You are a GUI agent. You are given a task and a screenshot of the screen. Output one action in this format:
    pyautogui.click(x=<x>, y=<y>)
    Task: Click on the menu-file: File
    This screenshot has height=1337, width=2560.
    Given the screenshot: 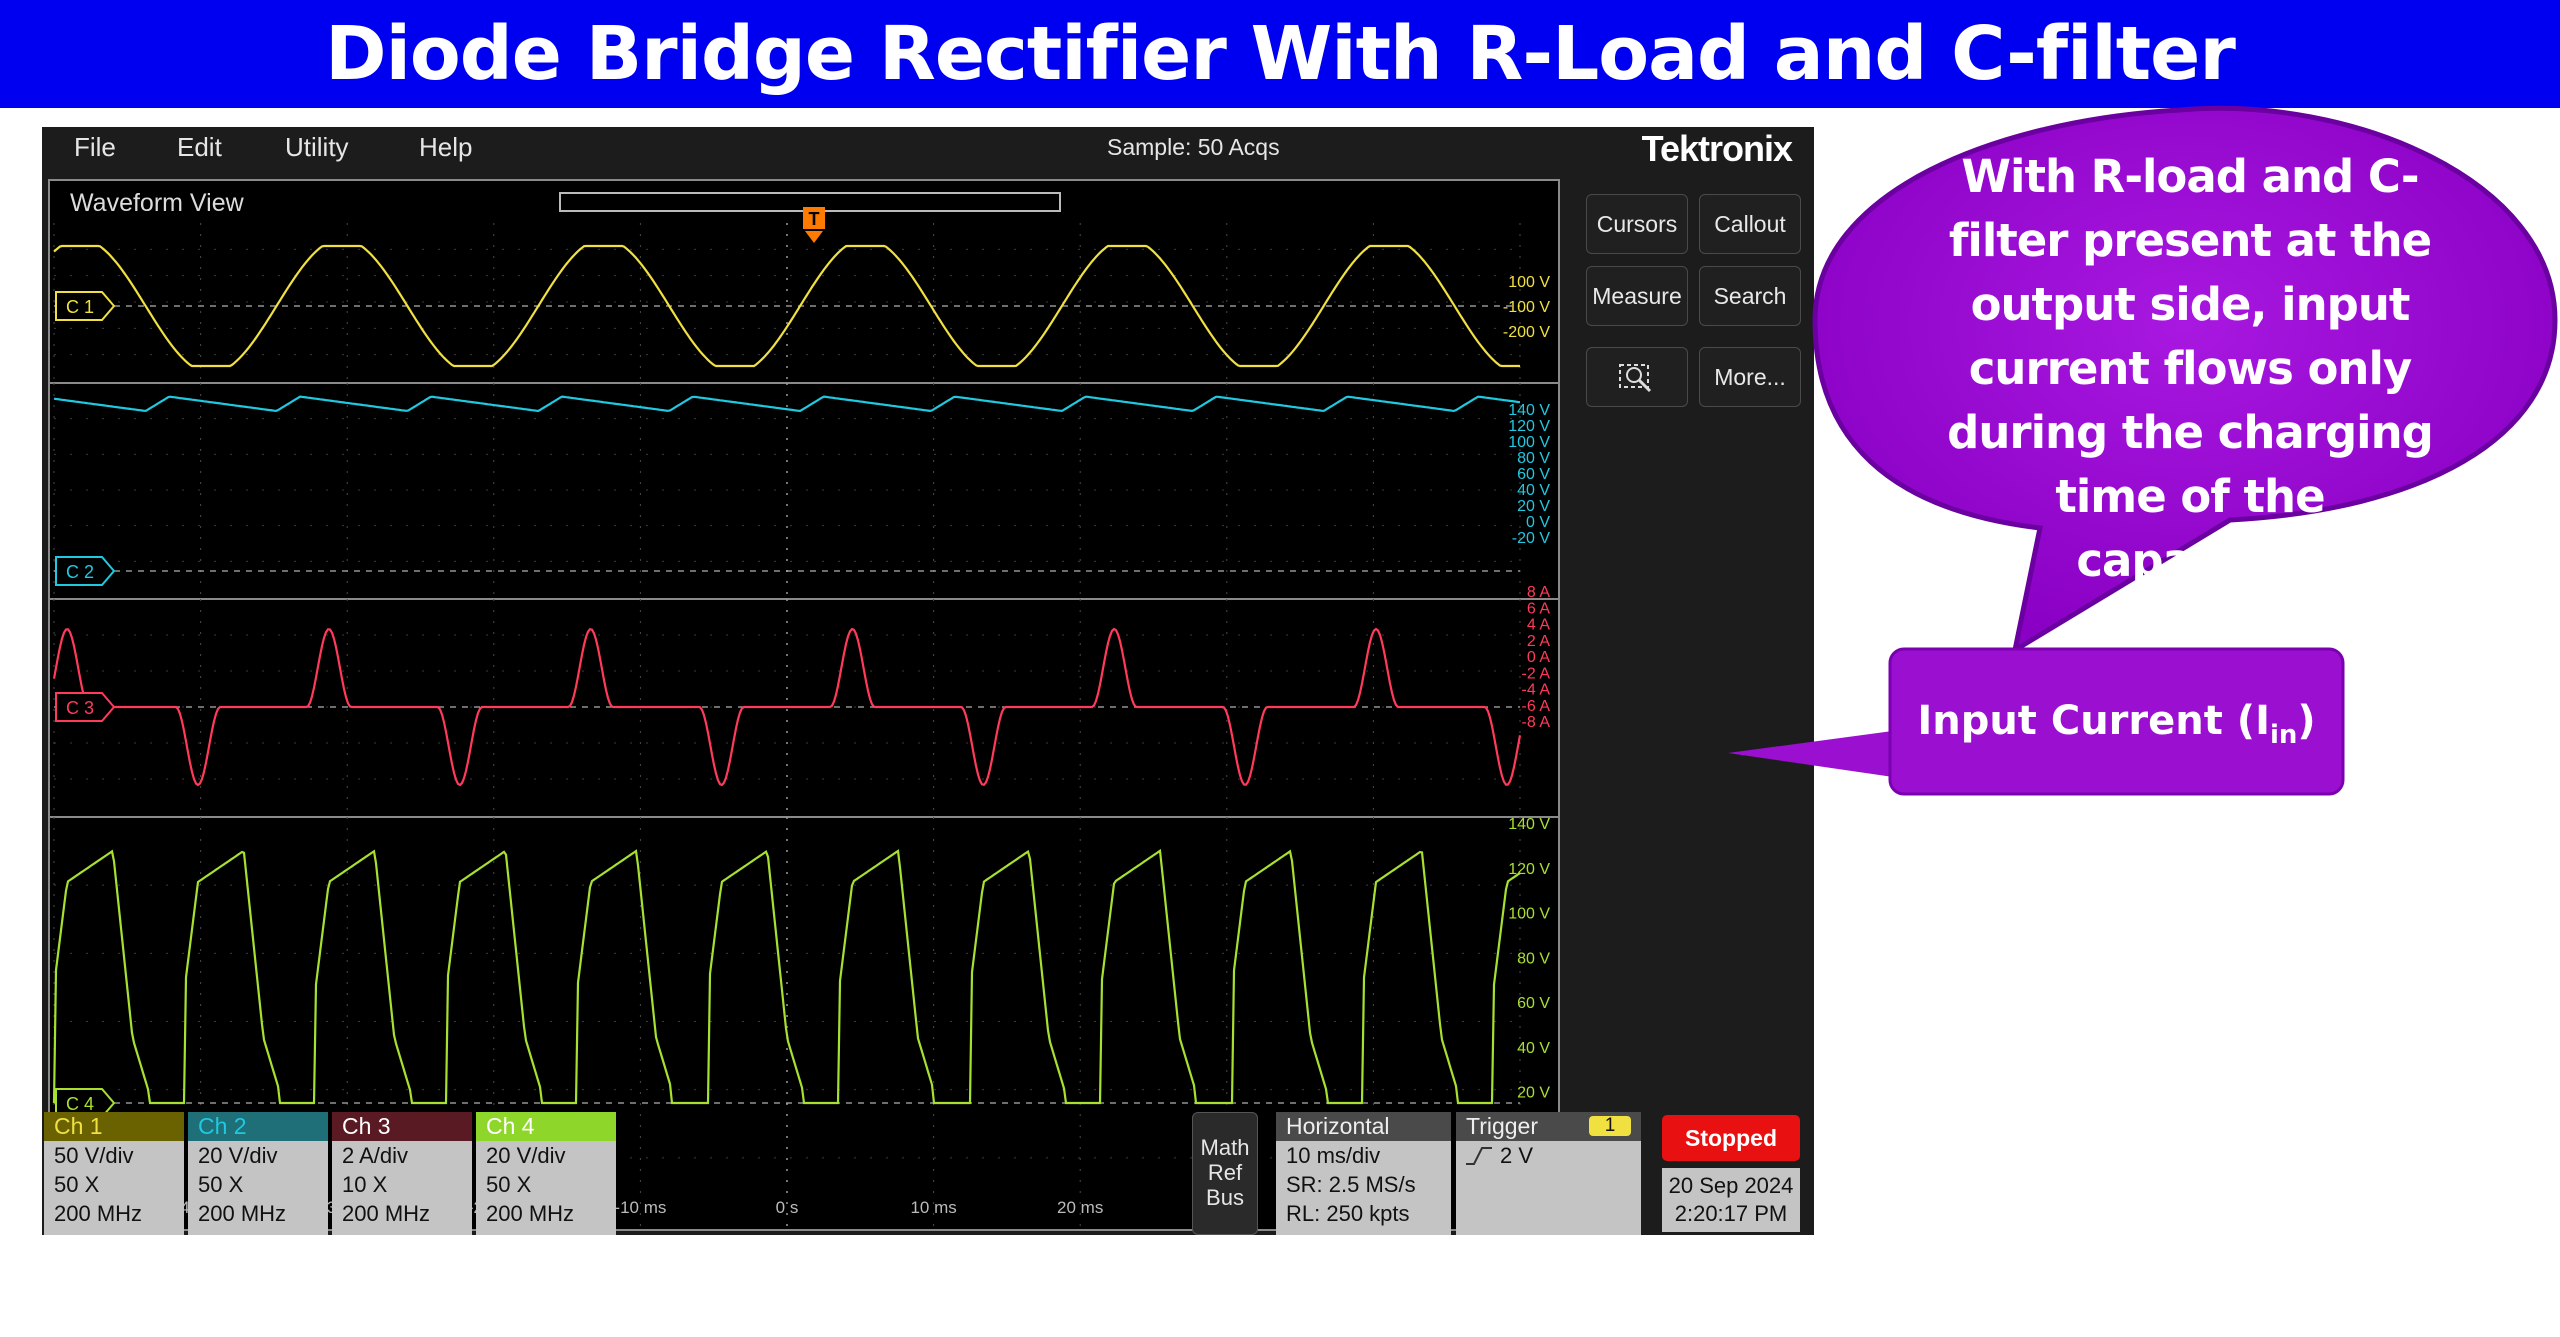 What is the action you would take?
    pyautogui.click(x=95, y=147)
    